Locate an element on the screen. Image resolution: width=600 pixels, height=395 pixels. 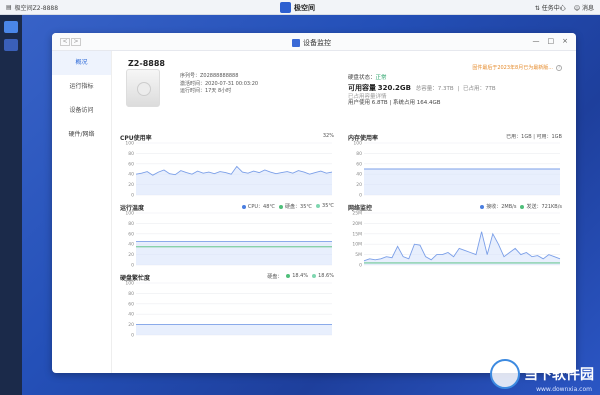
messages-button: ☺ 消息 is located at coordinates (584, 7).